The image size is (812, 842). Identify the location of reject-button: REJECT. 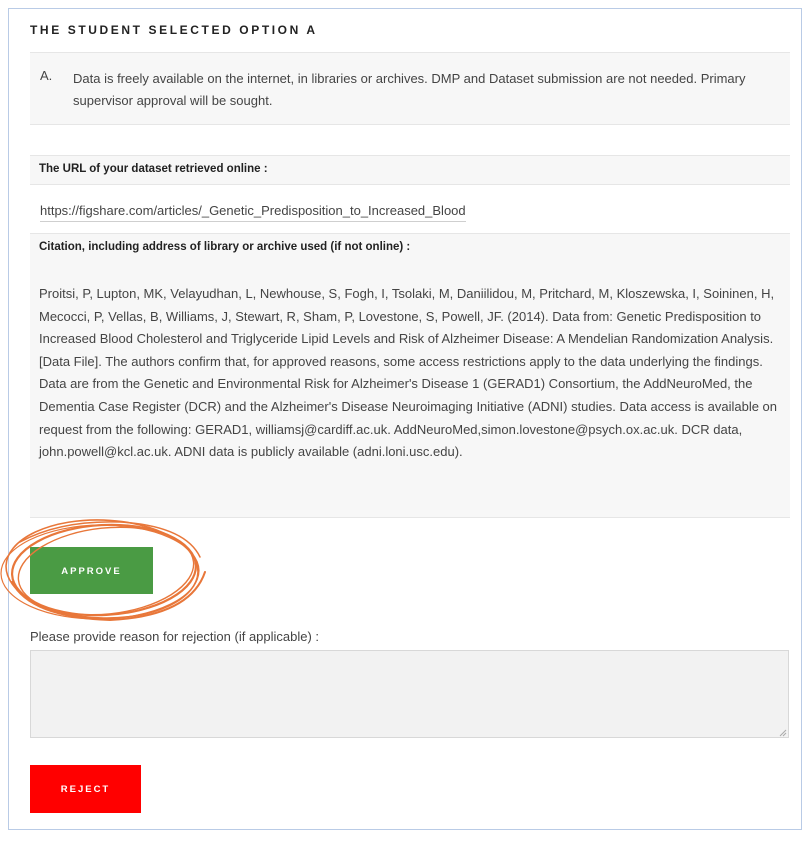
(85, 789).